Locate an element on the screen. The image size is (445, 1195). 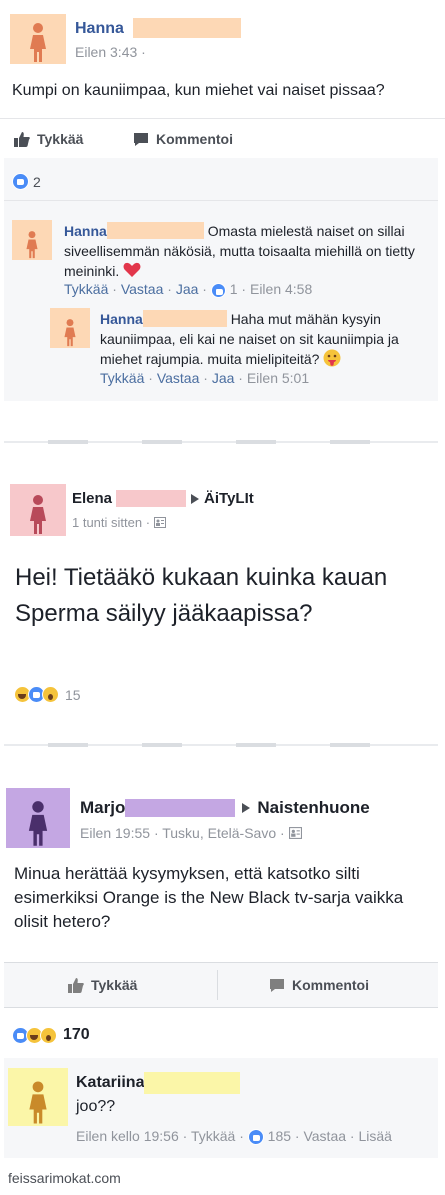
post-author-name: Hanna is located at coordinates (99, 29).